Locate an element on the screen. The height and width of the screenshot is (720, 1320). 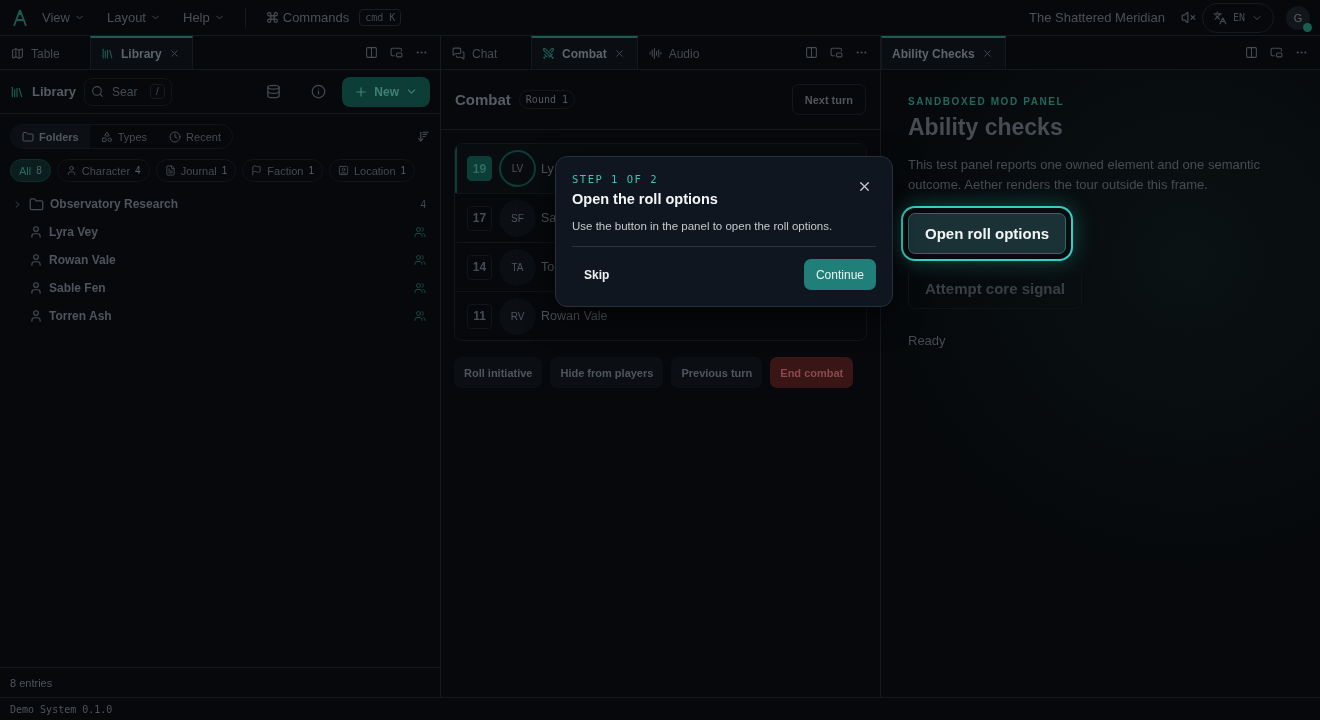
panel-status: Ready is located at coordinates (927, 340).